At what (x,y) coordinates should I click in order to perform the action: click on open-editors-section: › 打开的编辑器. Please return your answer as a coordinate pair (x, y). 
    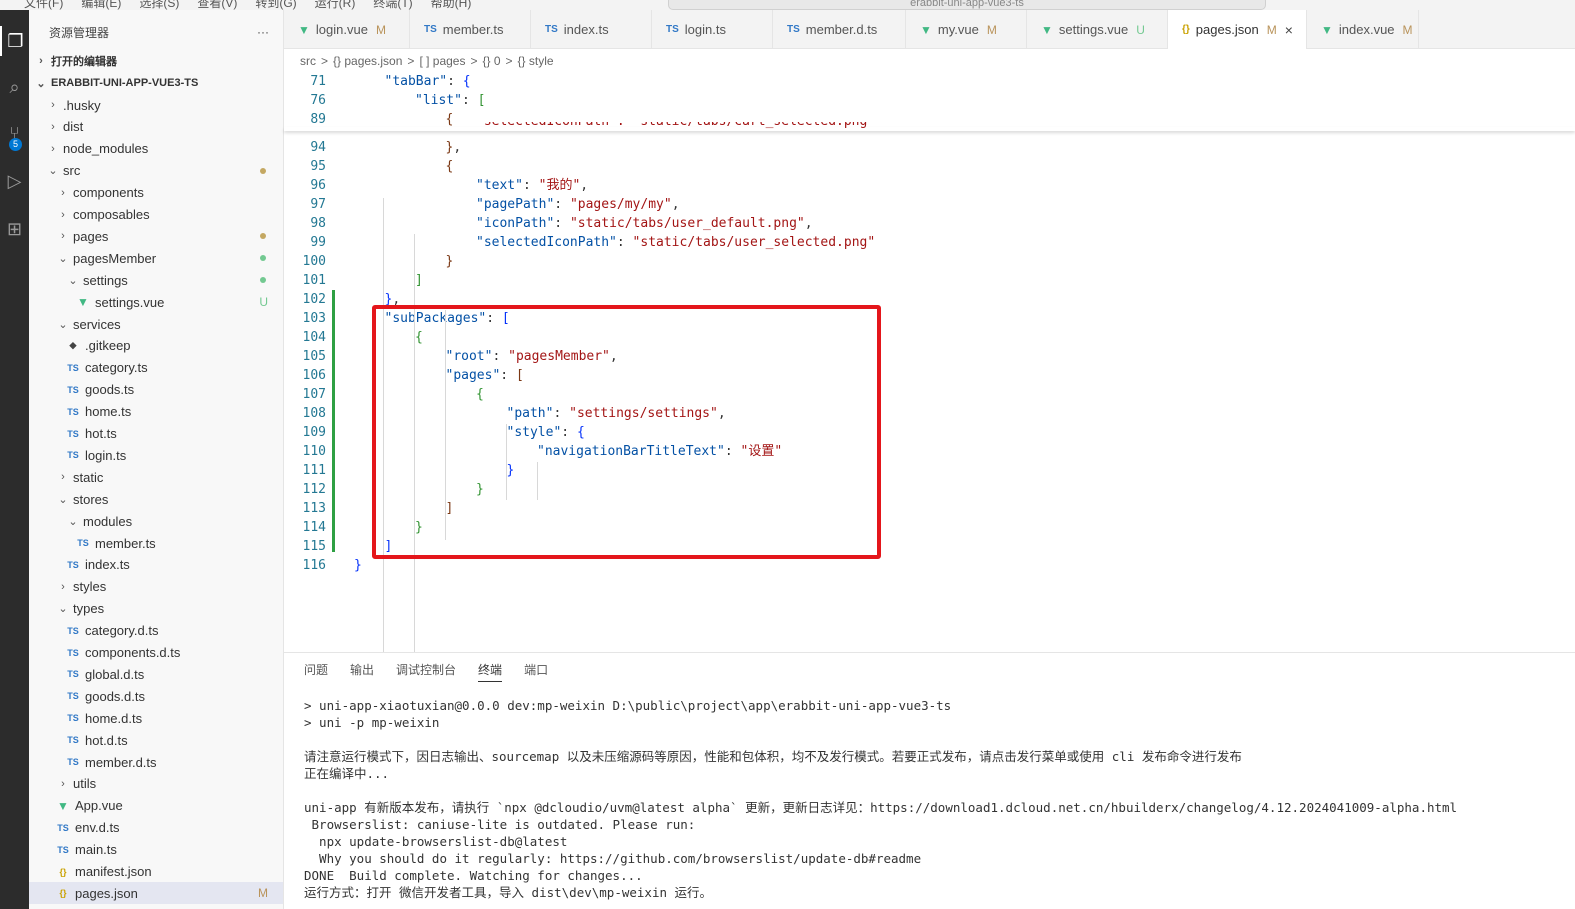
    Looking at the image, I should click on (156, 61).